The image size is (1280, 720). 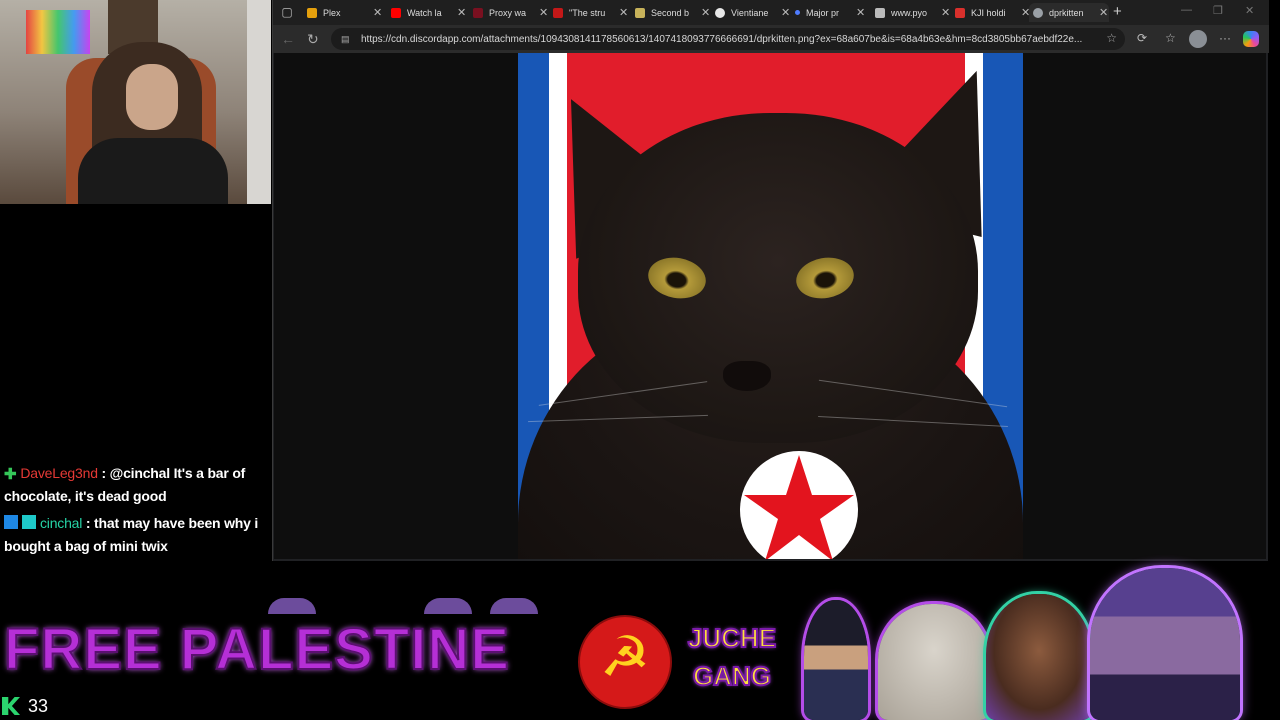 I want to click on site-info-icon: ▤, so click(x=346, y=39).